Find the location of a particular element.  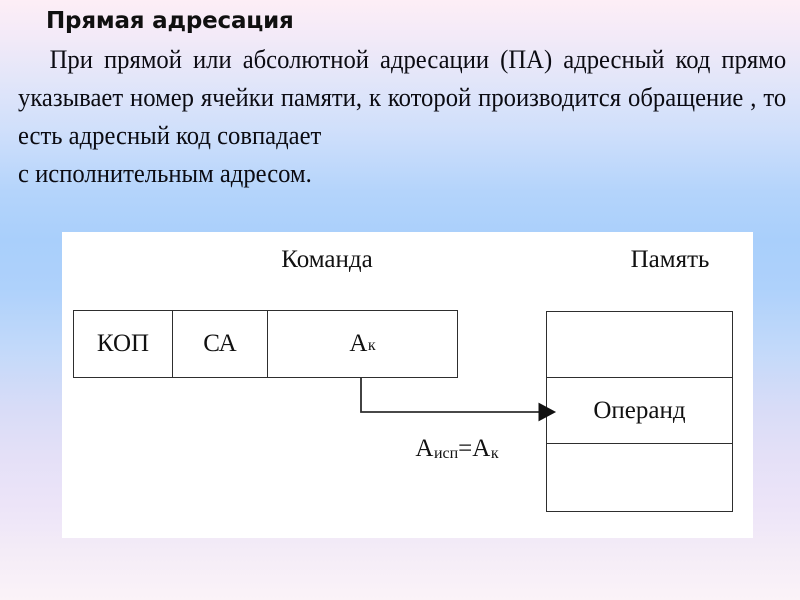

arrow-label: Аисп=Ак is located at coordinates (457, 449).